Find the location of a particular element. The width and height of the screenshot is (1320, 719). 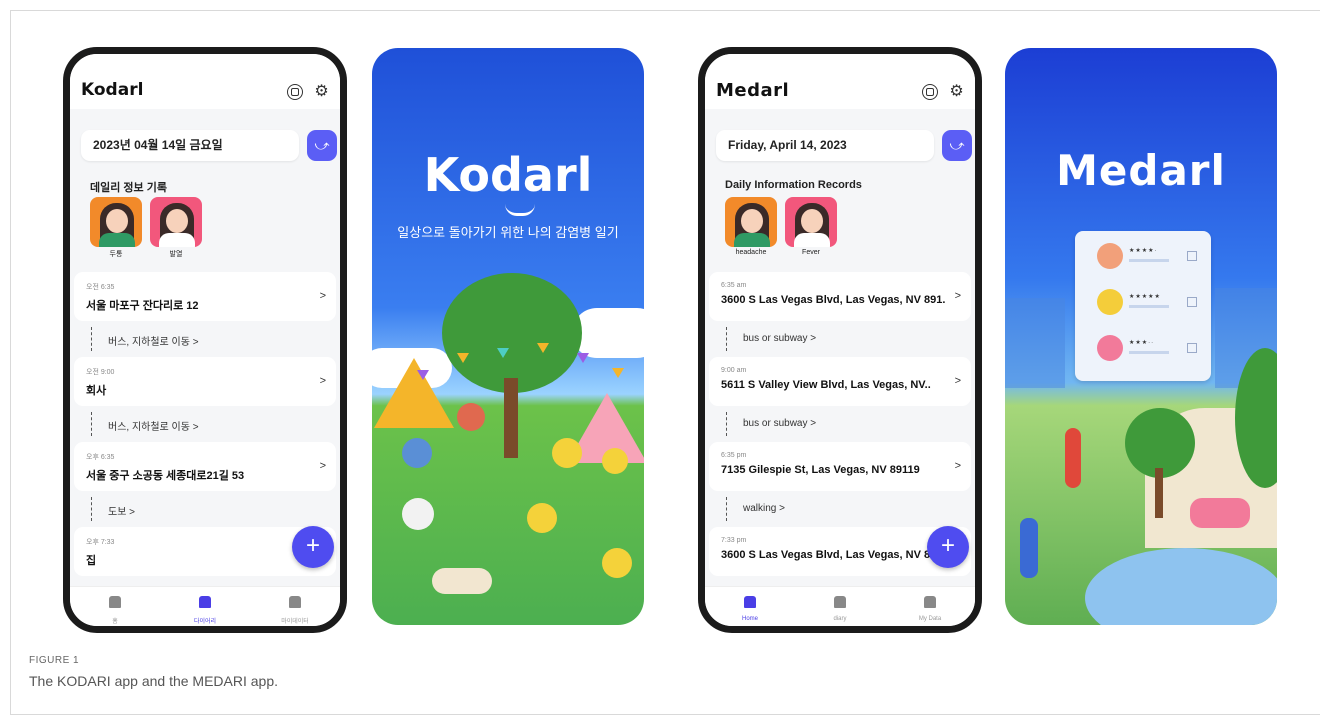

tab-home: 홈 is located at coordinates (115, 606).